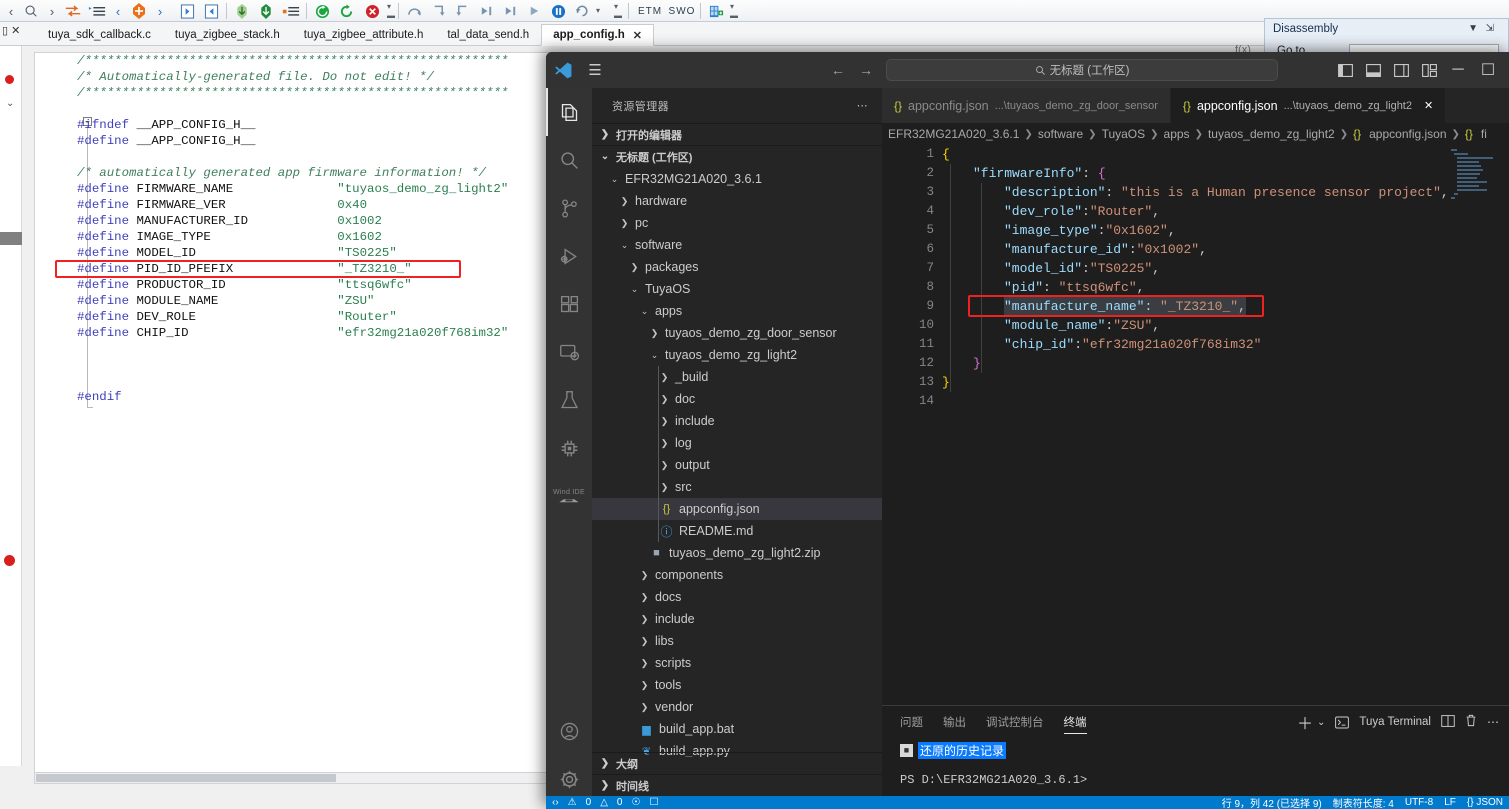 The height and width of the screenshot is (809, 1509). I want to click on indent-list-icon, so click(97, 11).